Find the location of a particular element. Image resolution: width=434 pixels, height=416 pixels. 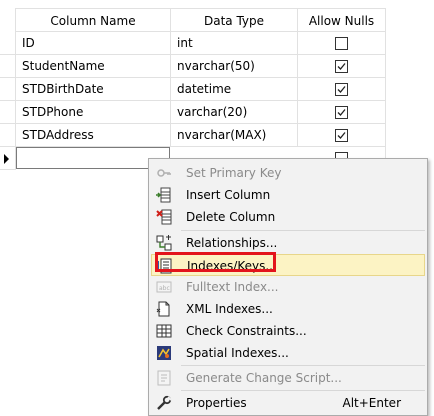

column-name-text: ID is located at coordinates (28, 43).